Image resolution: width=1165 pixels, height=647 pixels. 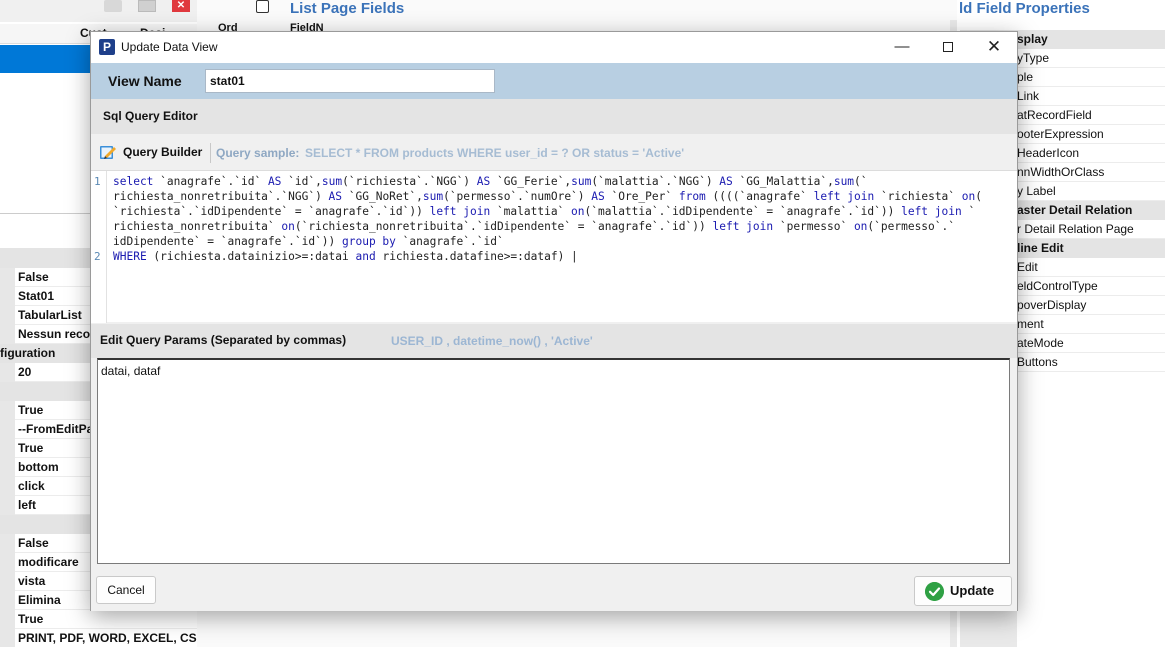 I want to click on sql-token: `malattia`, so click(x=531, y=211).